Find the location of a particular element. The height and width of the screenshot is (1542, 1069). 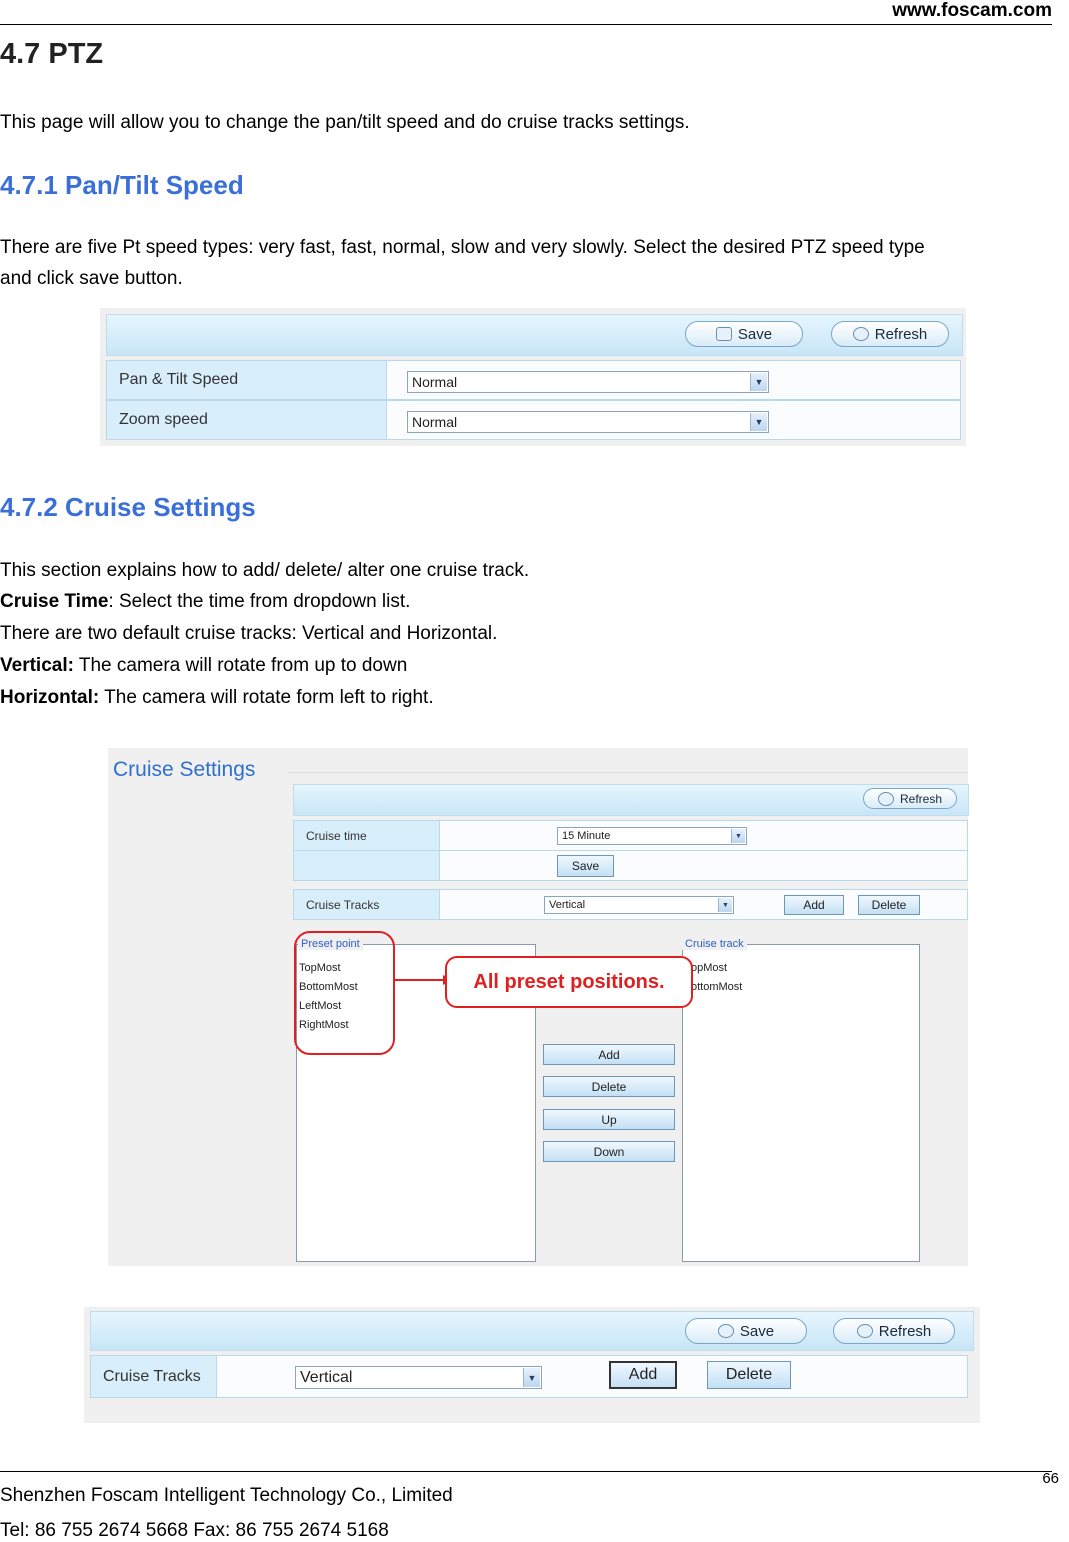

cruise-tracks-select-2: Vertical ▼ is located at coordinates (418, 1377).